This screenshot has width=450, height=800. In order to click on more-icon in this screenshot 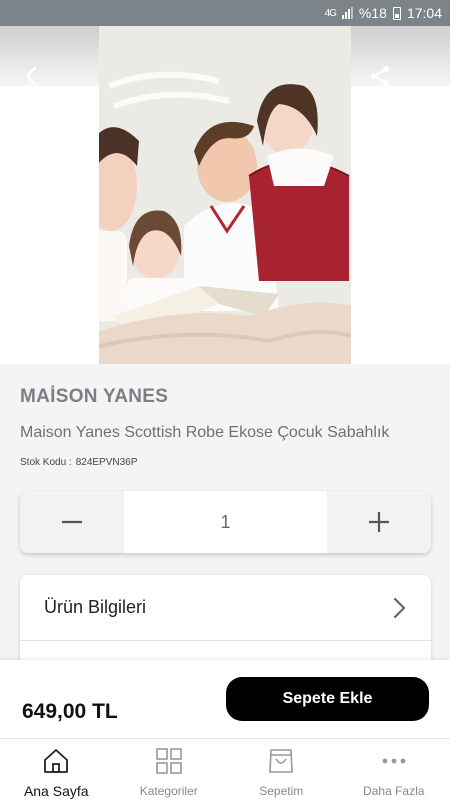, I will do `click(394, 761)`.